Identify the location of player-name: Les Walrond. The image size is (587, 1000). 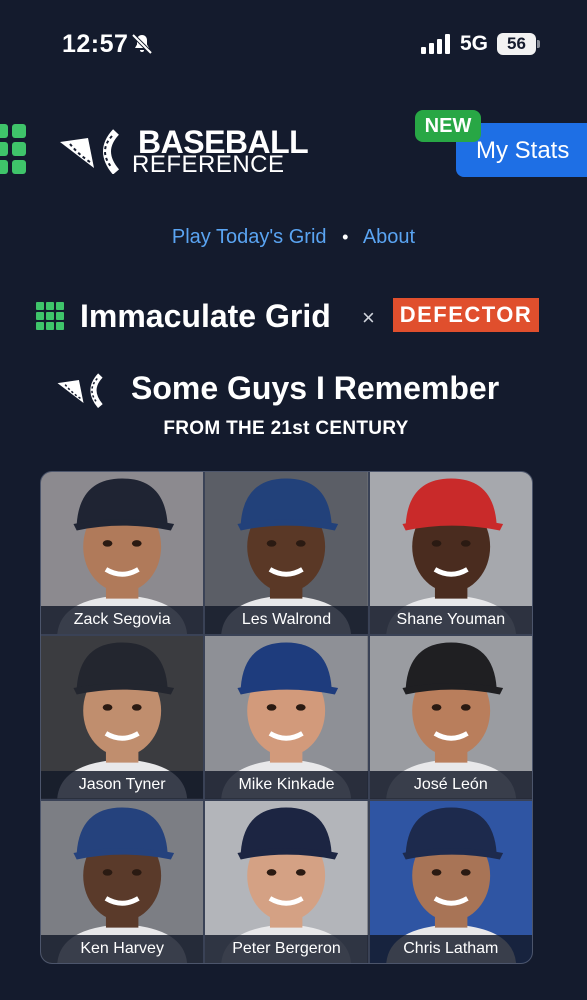
(286, 620).